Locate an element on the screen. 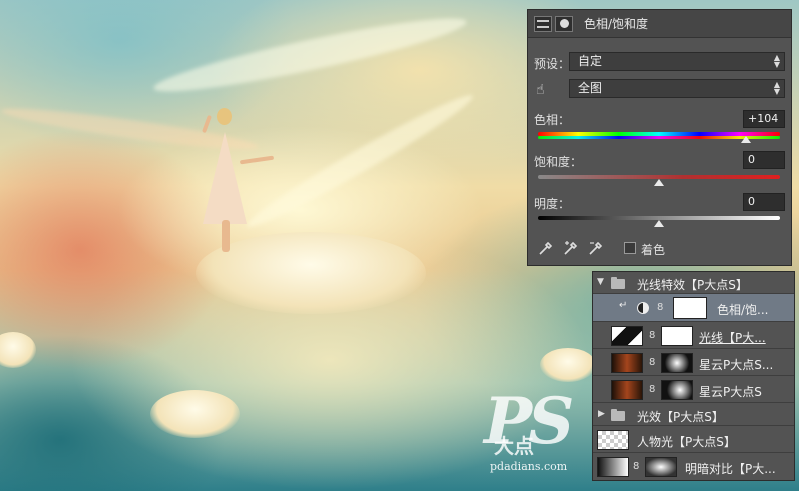  figure-head is located at coordinates (224, 116).